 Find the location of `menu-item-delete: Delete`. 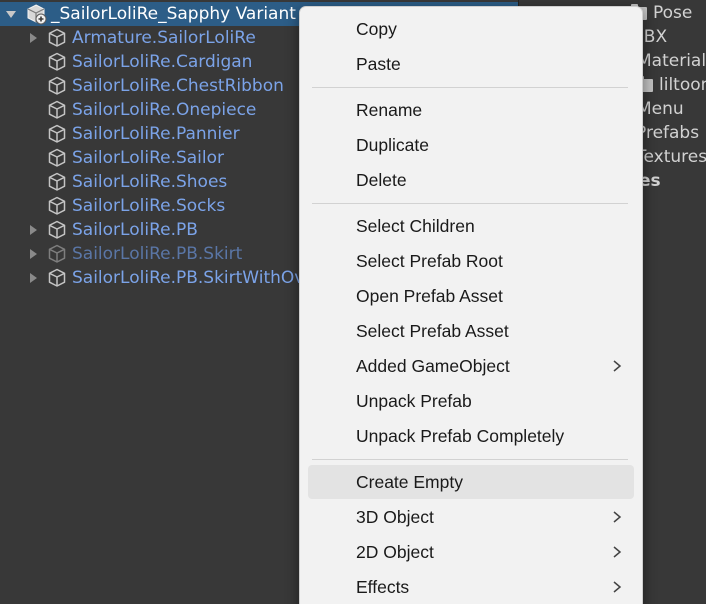

menu-item-delete: Delete is located at coordinates (471, 180).